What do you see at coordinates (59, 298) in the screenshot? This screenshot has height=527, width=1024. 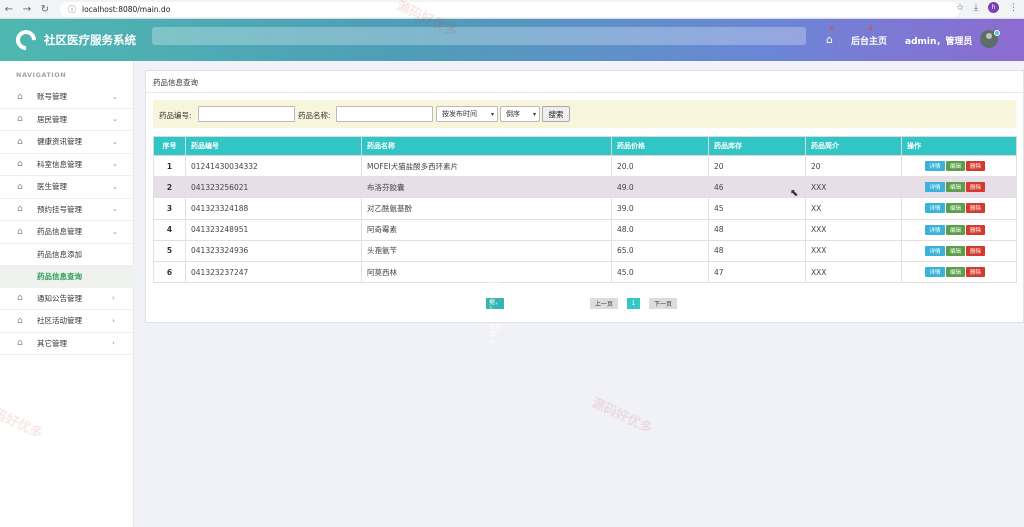 I see `sidebar-item-label: 通知公告管理` at bounding box center [59, 298].